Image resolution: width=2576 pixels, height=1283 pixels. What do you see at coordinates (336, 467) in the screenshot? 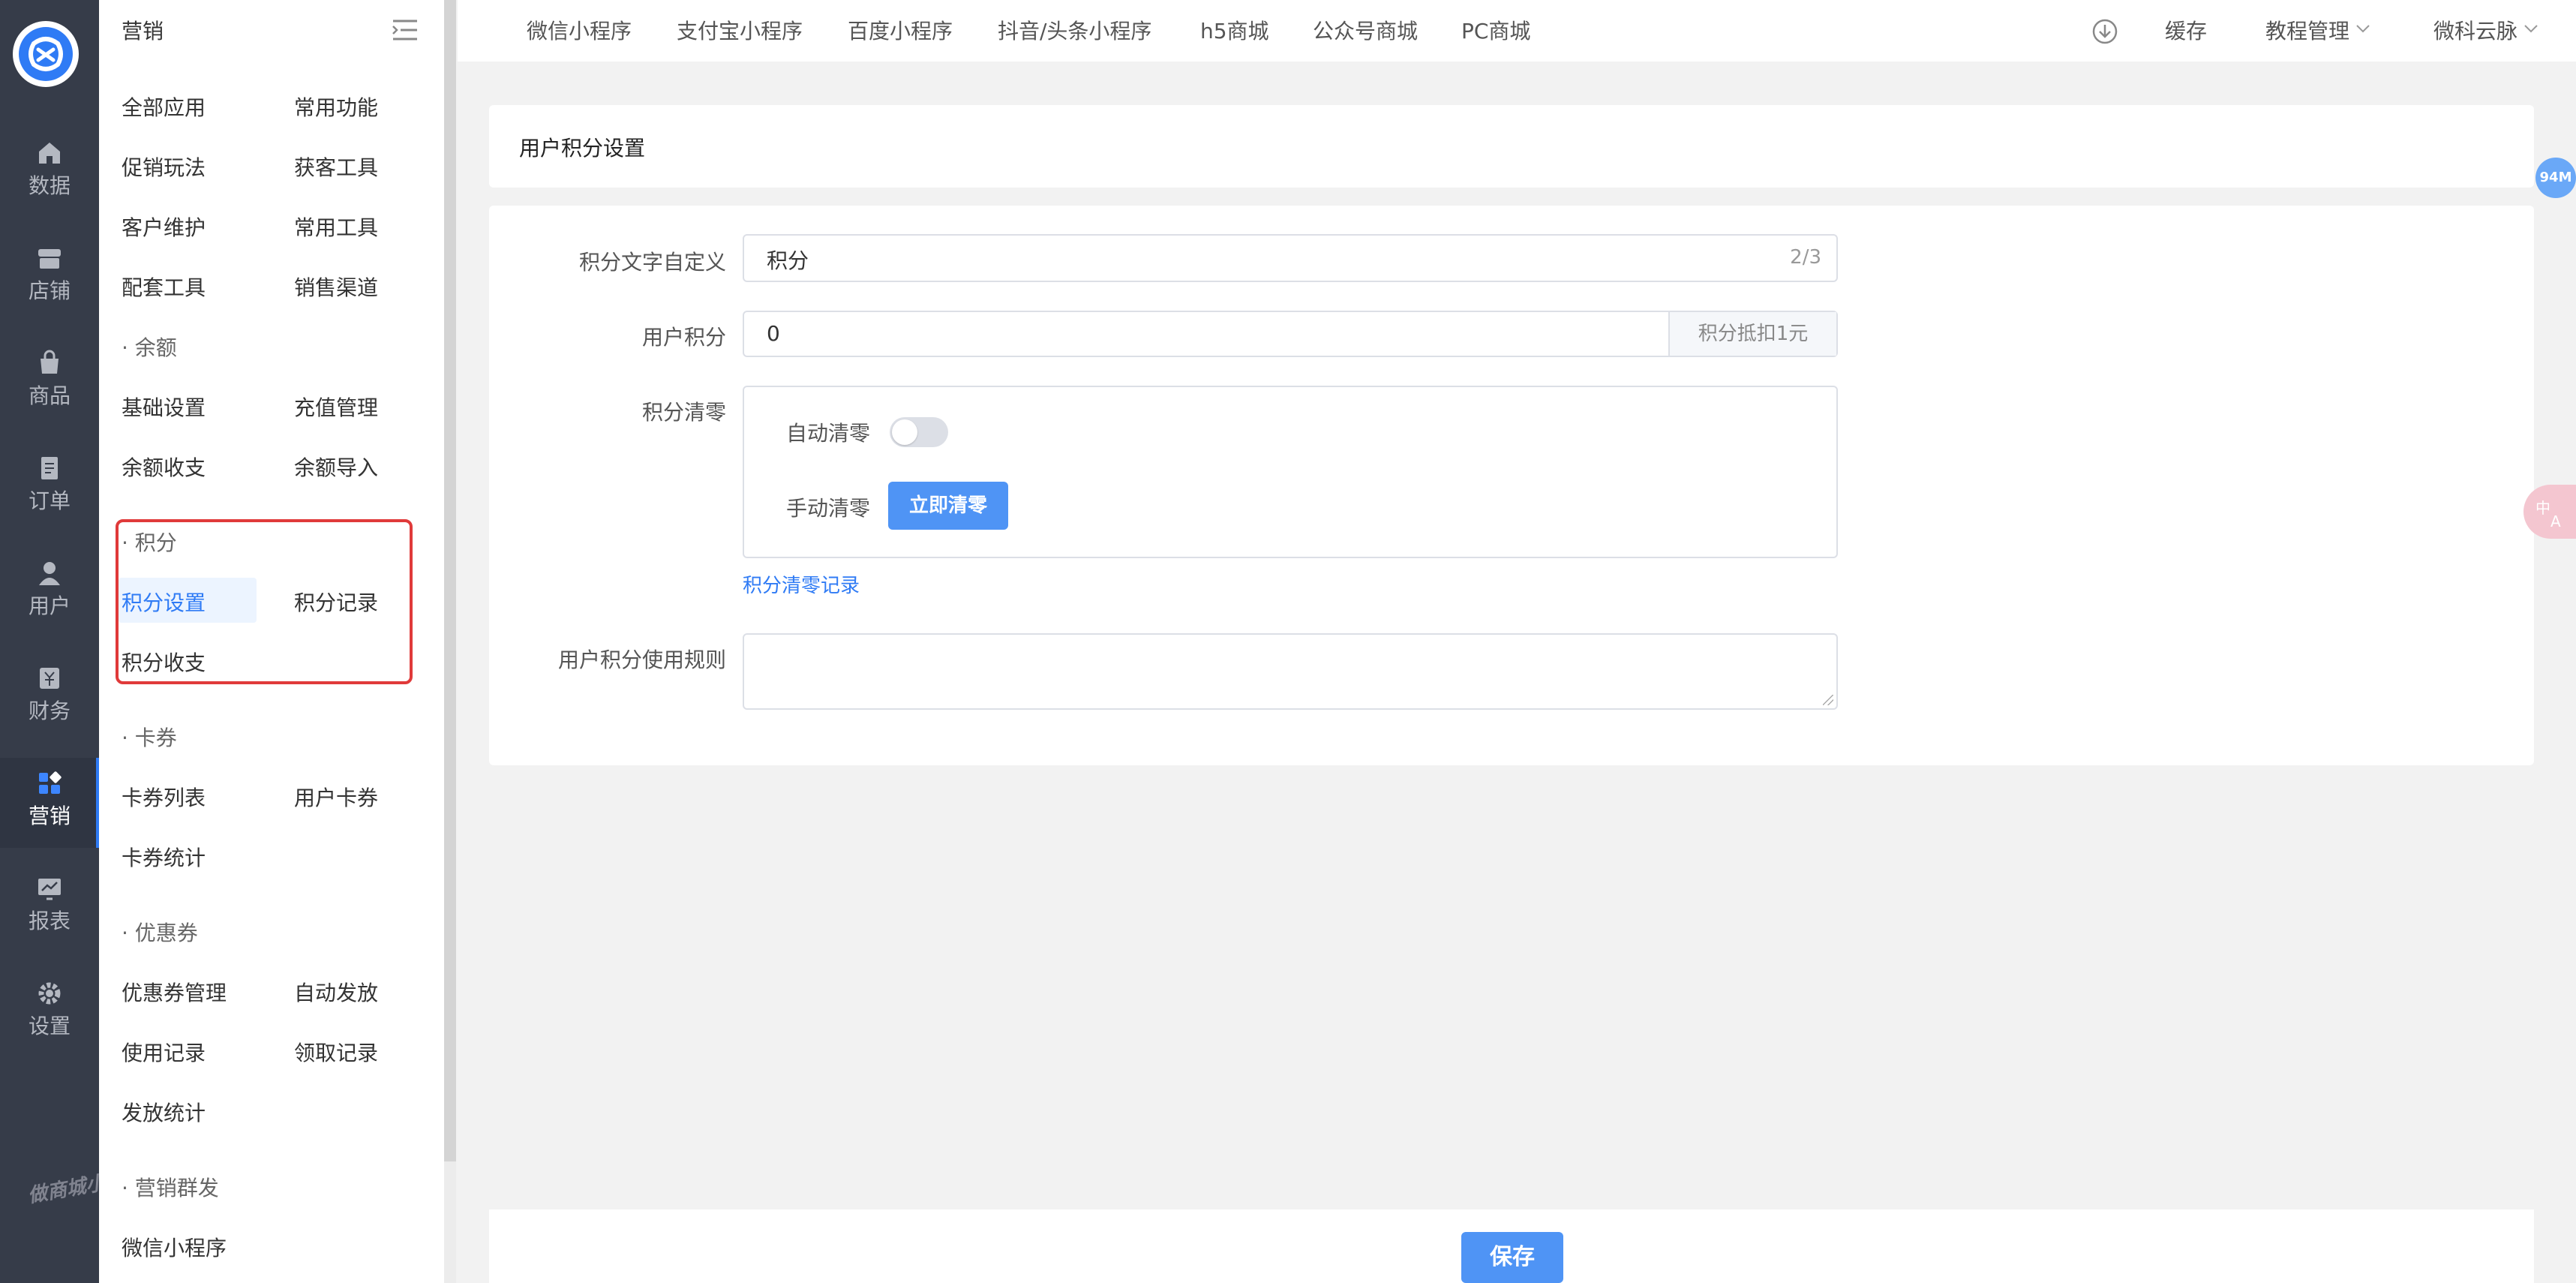
I see `submenu-item: 余额导入` at bounding box center [336, 467].